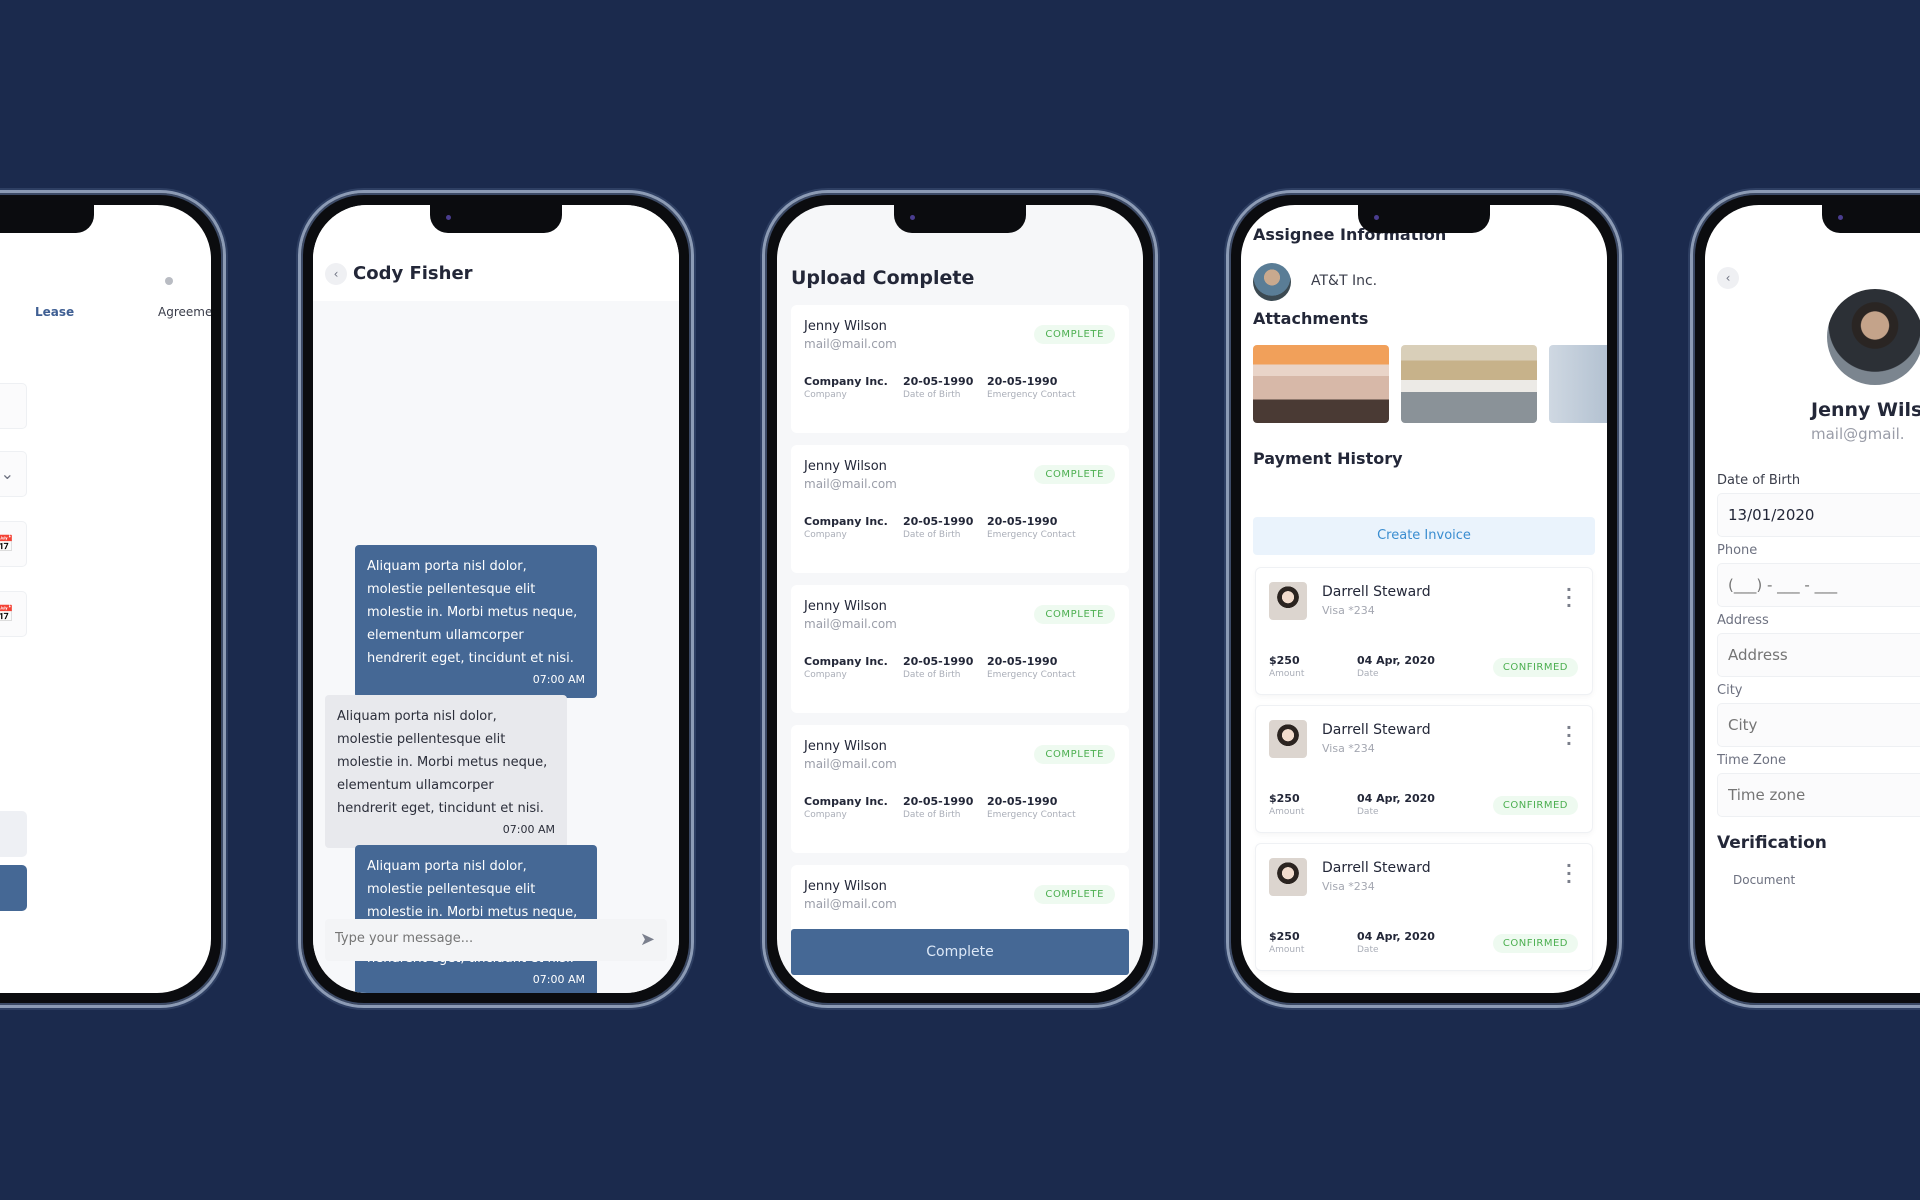 This screenshot has height=1200, width=1920. Describe the element at coordinates (13, 834) in the screenshot. I see `back-button: Back` at that location.